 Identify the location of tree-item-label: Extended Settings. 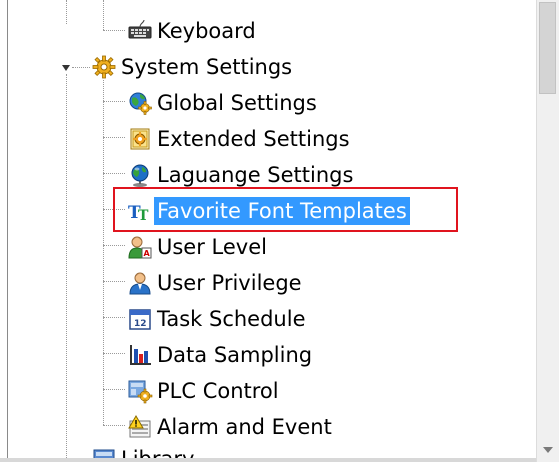
(253, 139).